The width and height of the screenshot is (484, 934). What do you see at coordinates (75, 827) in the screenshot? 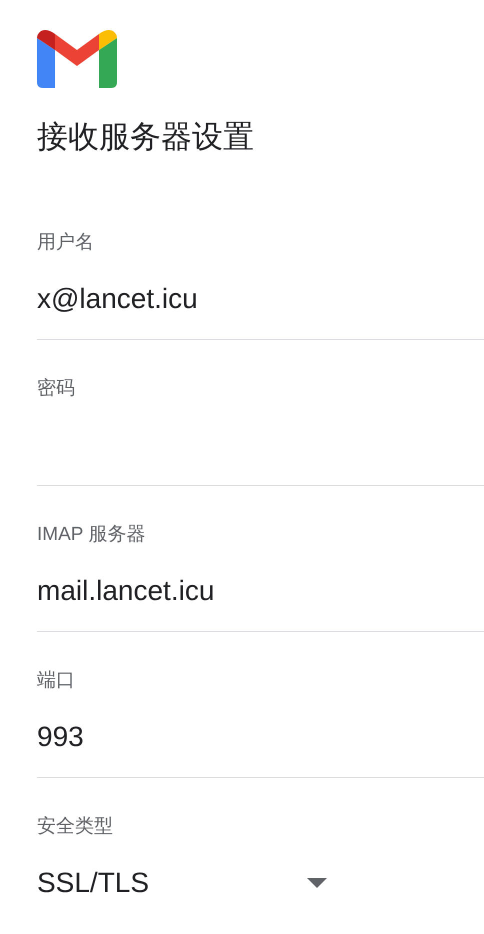
I see `field-label: 安全类型` at bounding box center [75, 827].